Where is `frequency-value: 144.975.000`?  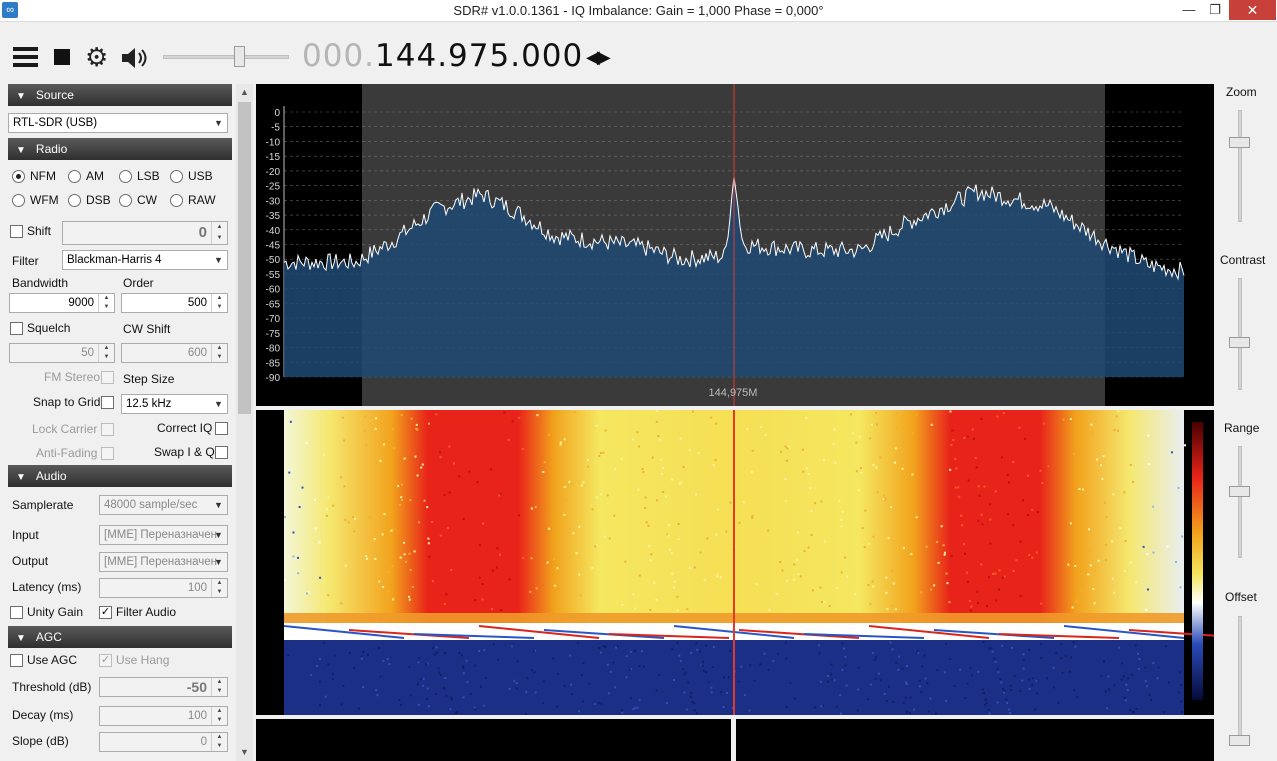
frequency-value: 144.975.000 is located at coordinates (479, 56).